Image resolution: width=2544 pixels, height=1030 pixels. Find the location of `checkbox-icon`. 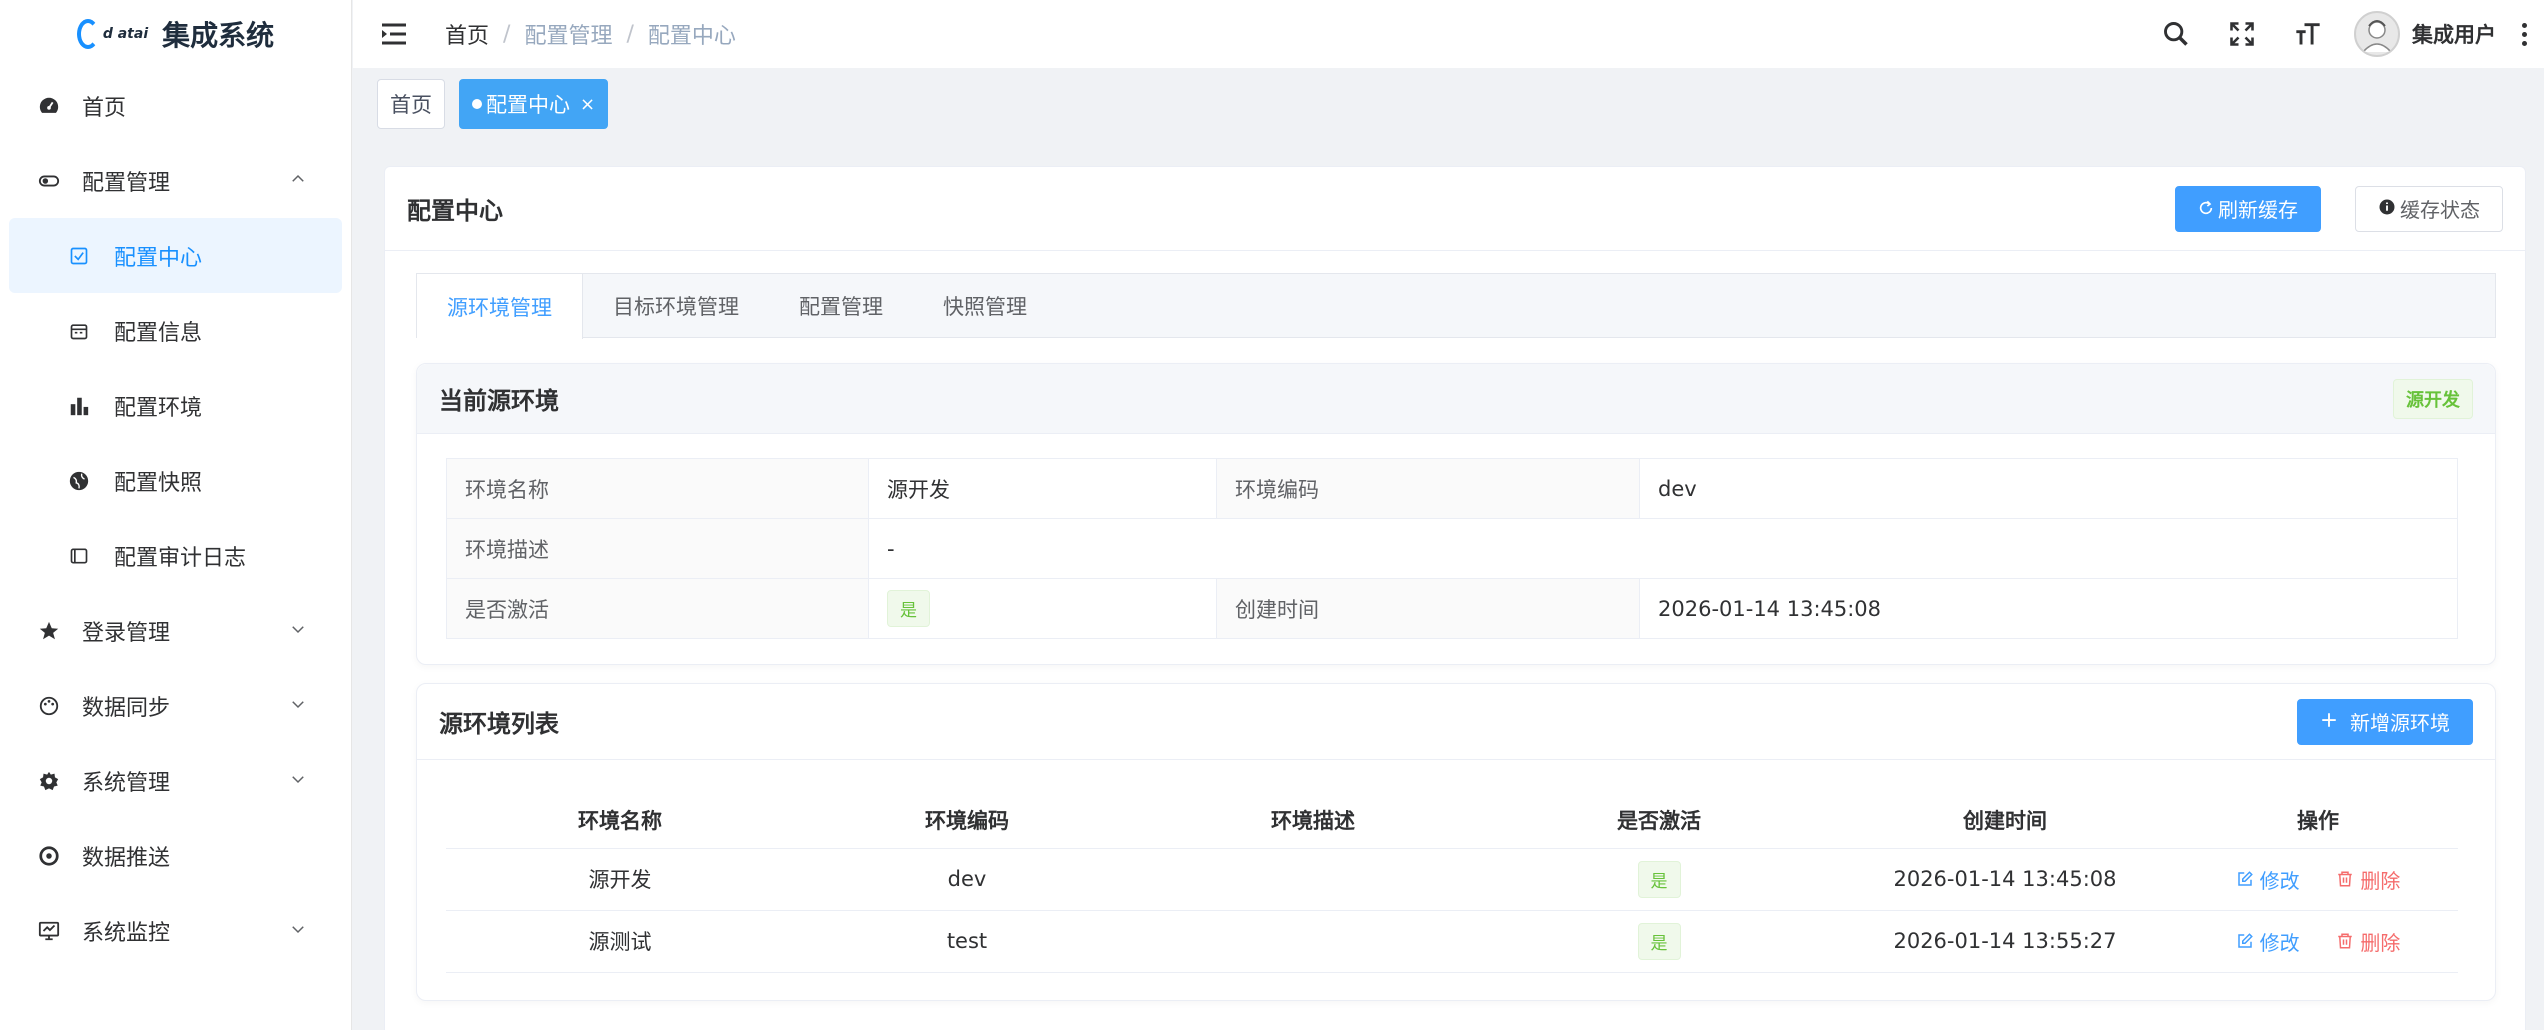

checkbox-icon is located at coordinates (79, 256).